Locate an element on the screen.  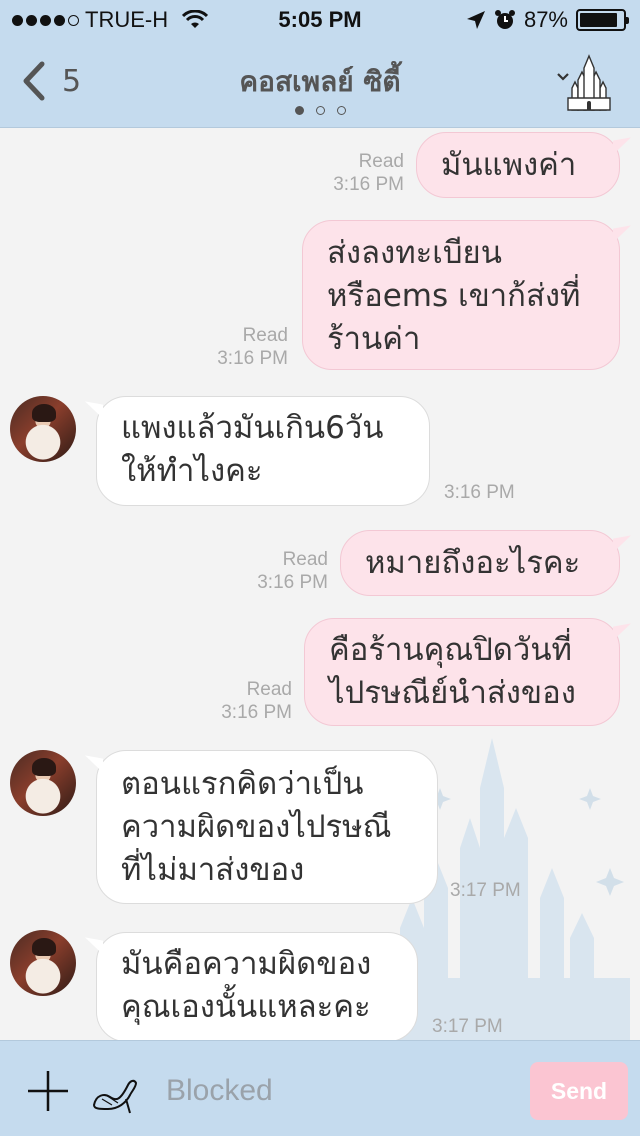
message-text-line: ส่งลงทะเบียน is located at coordinates (414, 253).